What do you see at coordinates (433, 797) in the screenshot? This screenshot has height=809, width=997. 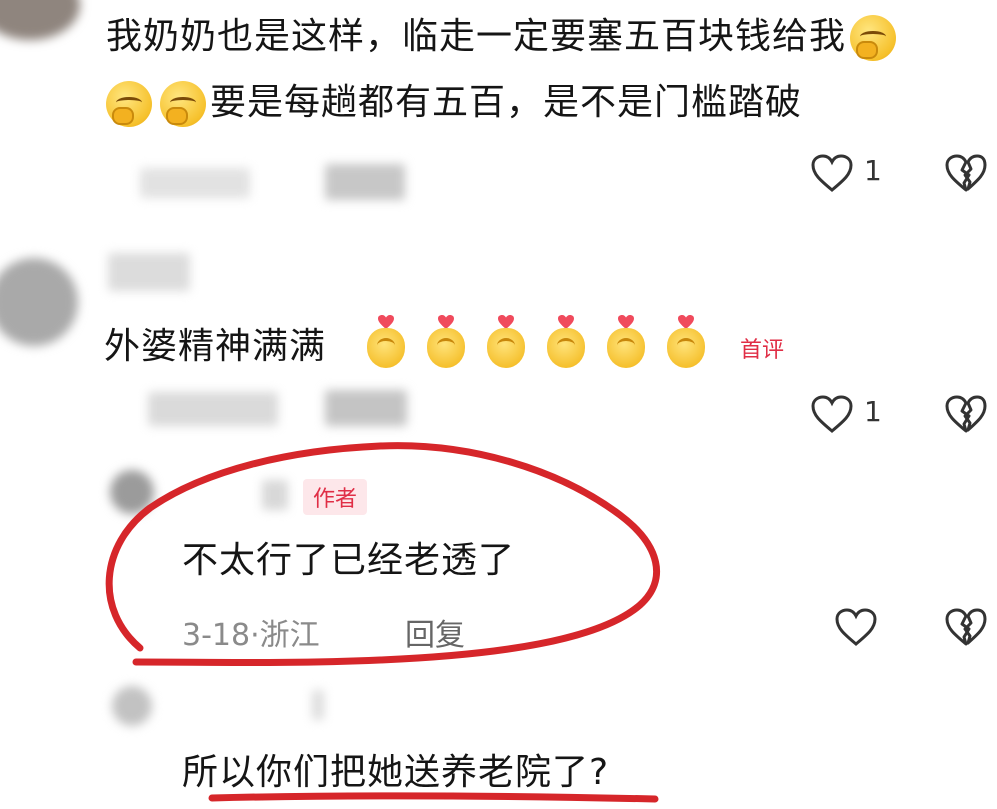 I see `red-underline-annotation` at bounding box center [433, 797].